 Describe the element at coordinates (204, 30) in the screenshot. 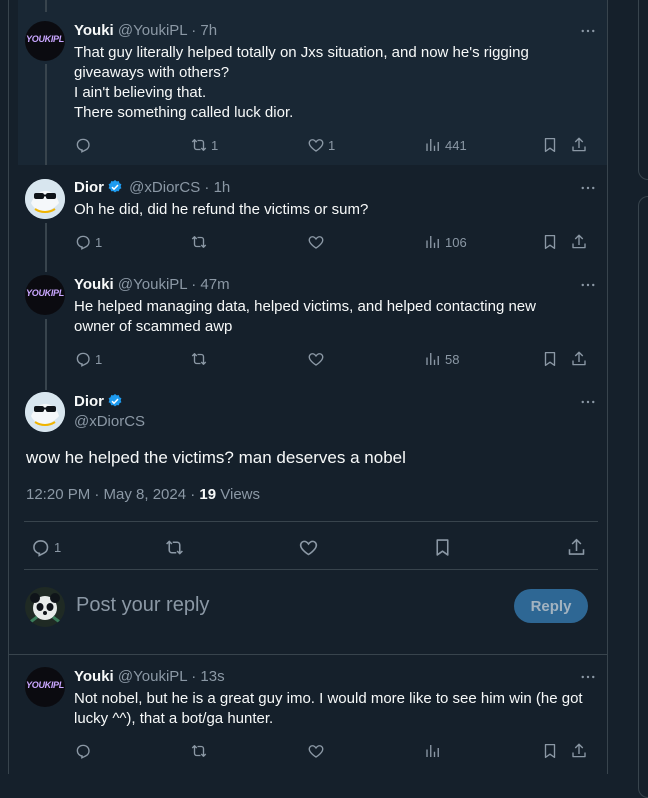

I see `tweet-time: · 7h` at that location.